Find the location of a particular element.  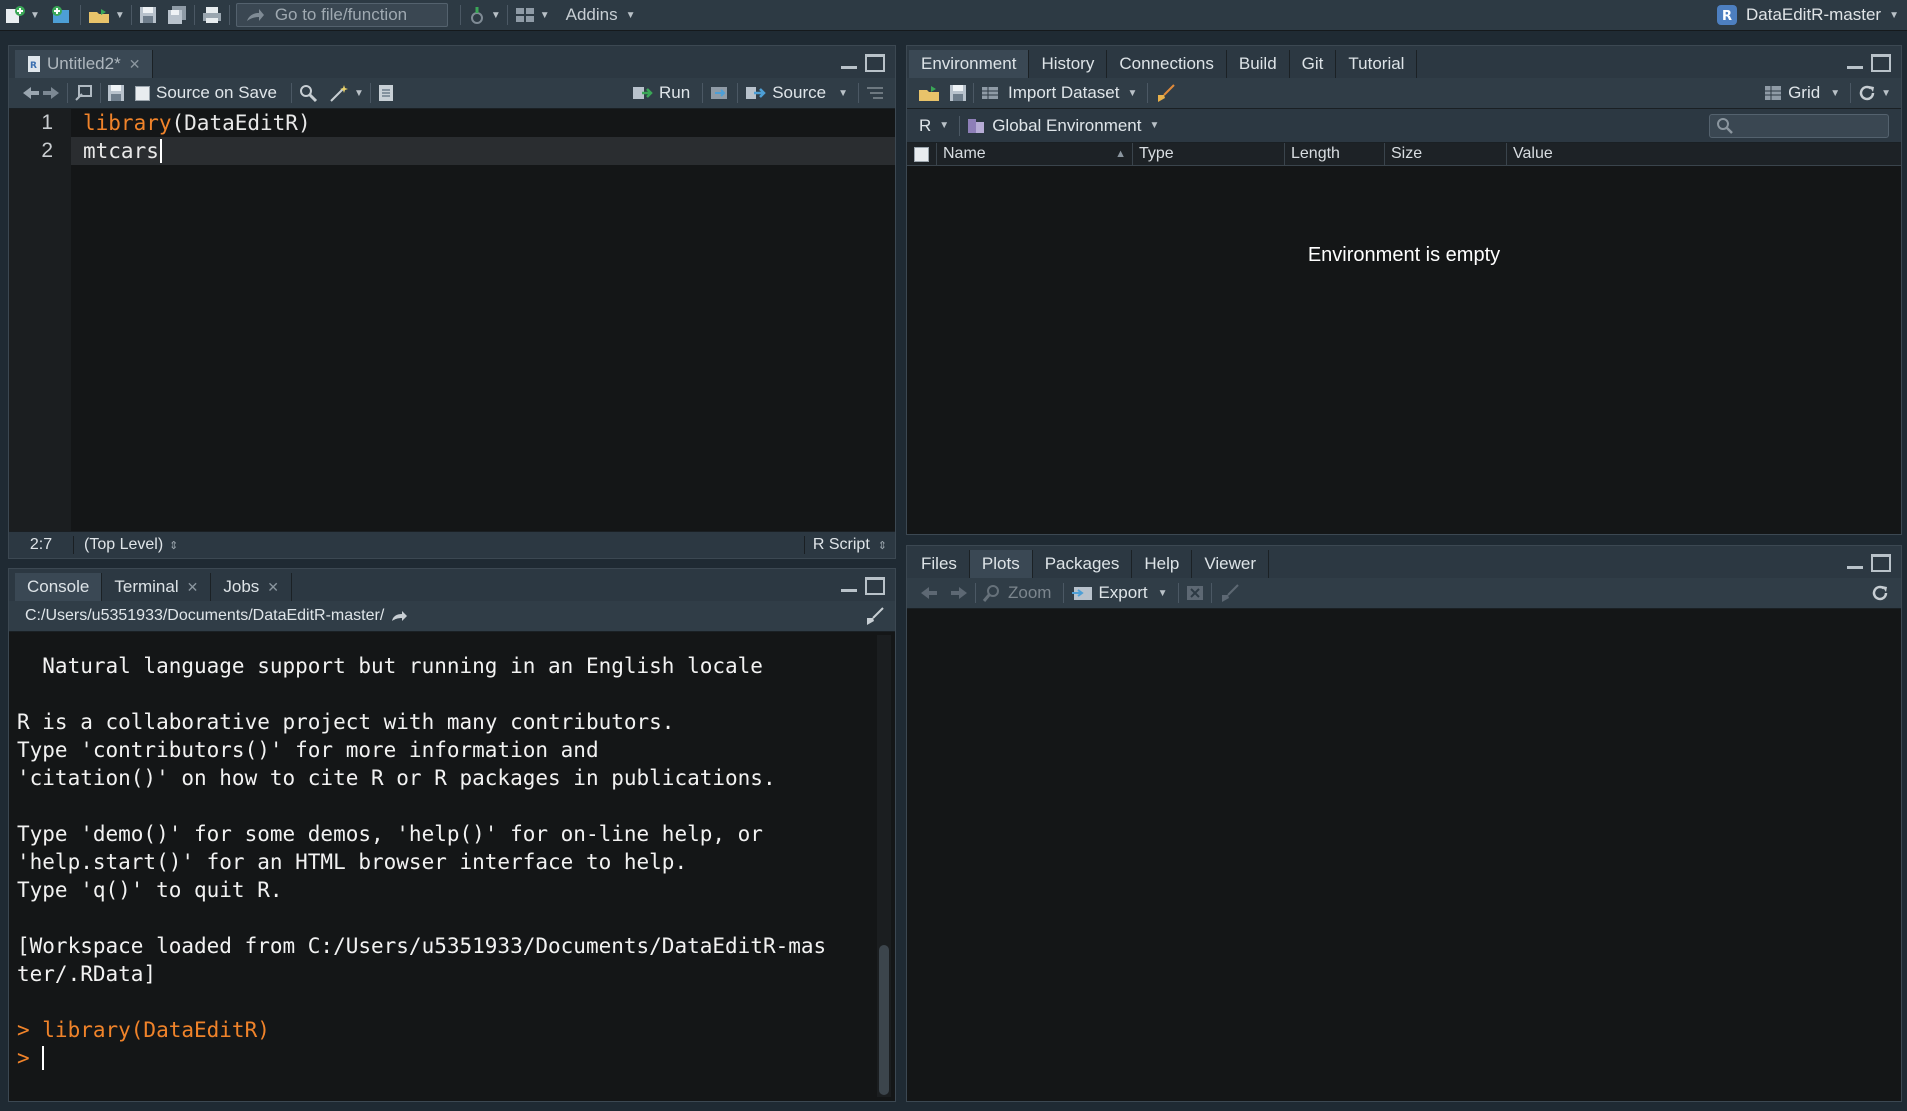

source-button: Source is located at coordinates (799, 93).